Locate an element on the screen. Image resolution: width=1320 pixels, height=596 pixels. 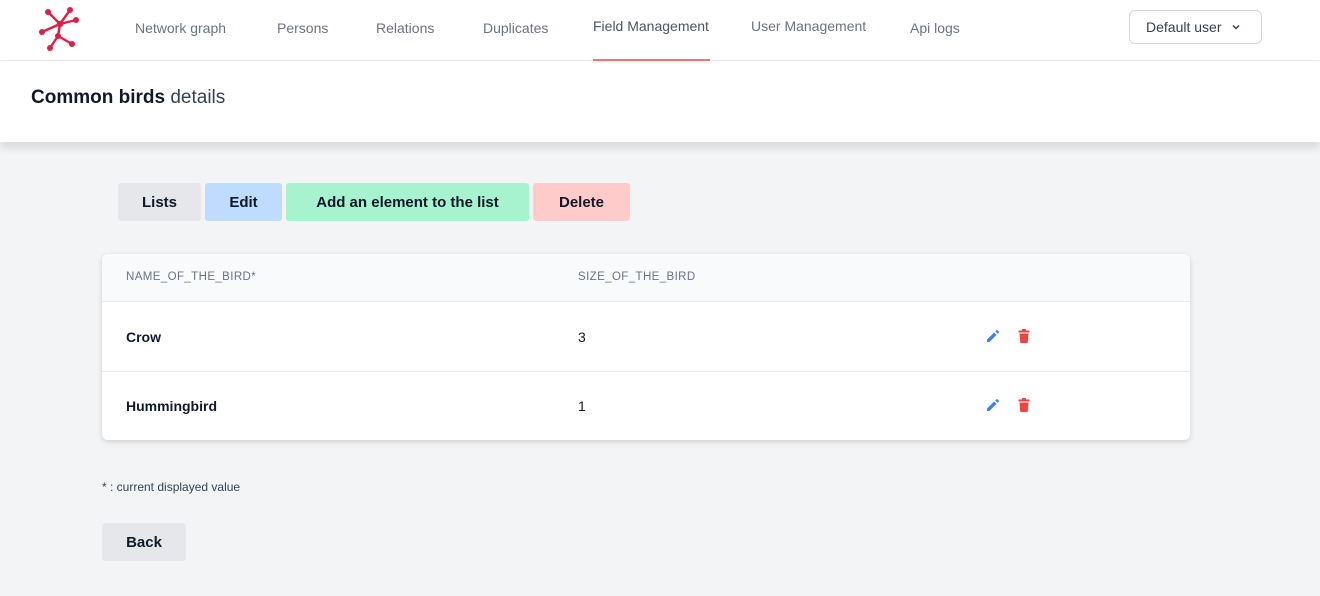
back-button: Back is located at coordinates (144, 542).